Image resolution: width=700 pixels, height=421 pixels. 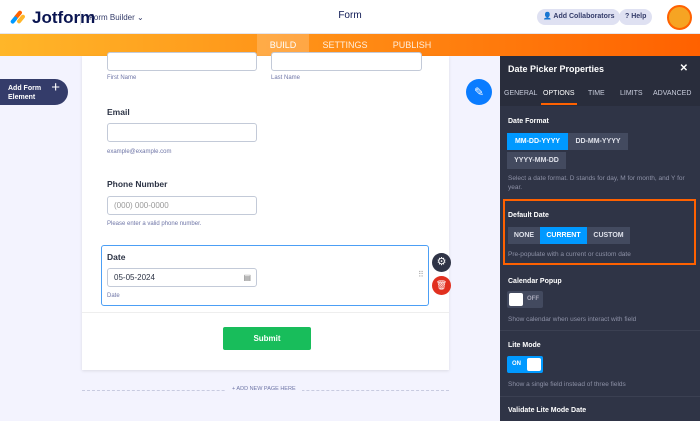 I want to click on help-button: ? Help, so click(x=636, y=17).